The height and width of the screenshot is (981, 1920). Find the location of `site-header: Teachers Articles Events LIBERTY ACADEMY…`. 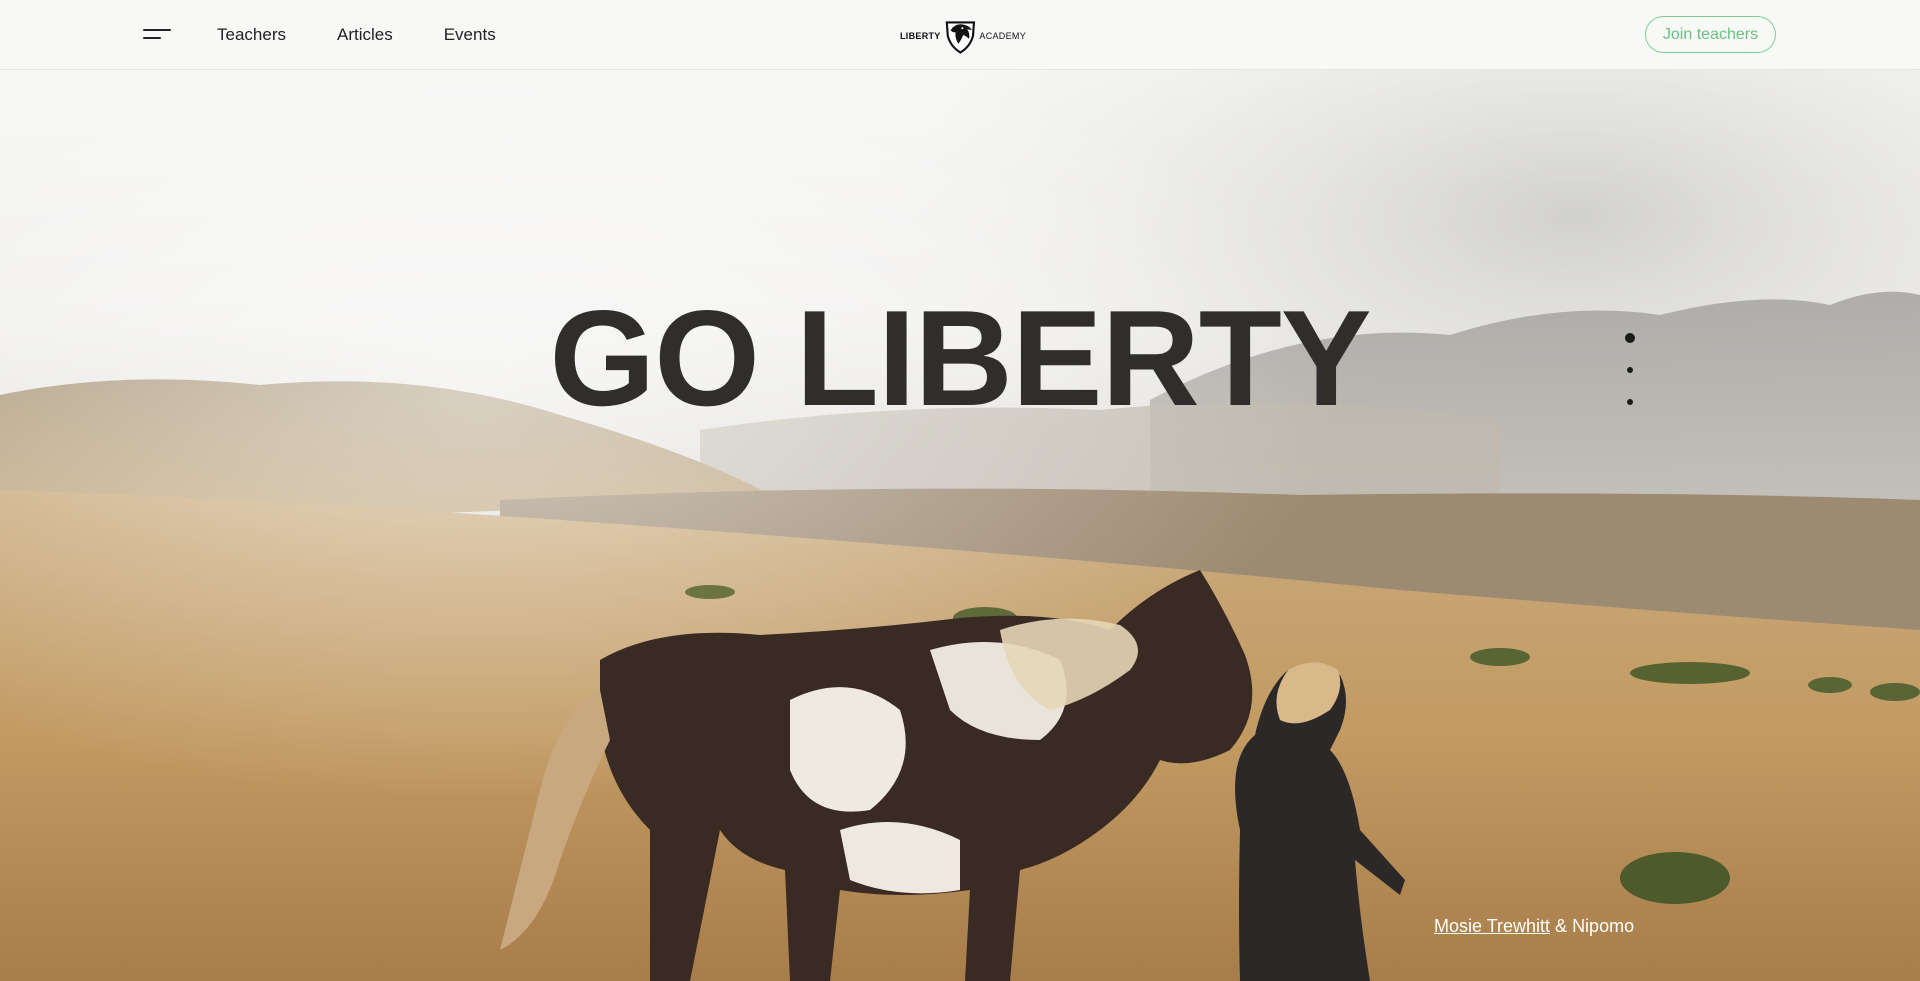

site-header: Teachers Articles Events LIBERTY ACADEMY… is located at coordinates (960, 35).